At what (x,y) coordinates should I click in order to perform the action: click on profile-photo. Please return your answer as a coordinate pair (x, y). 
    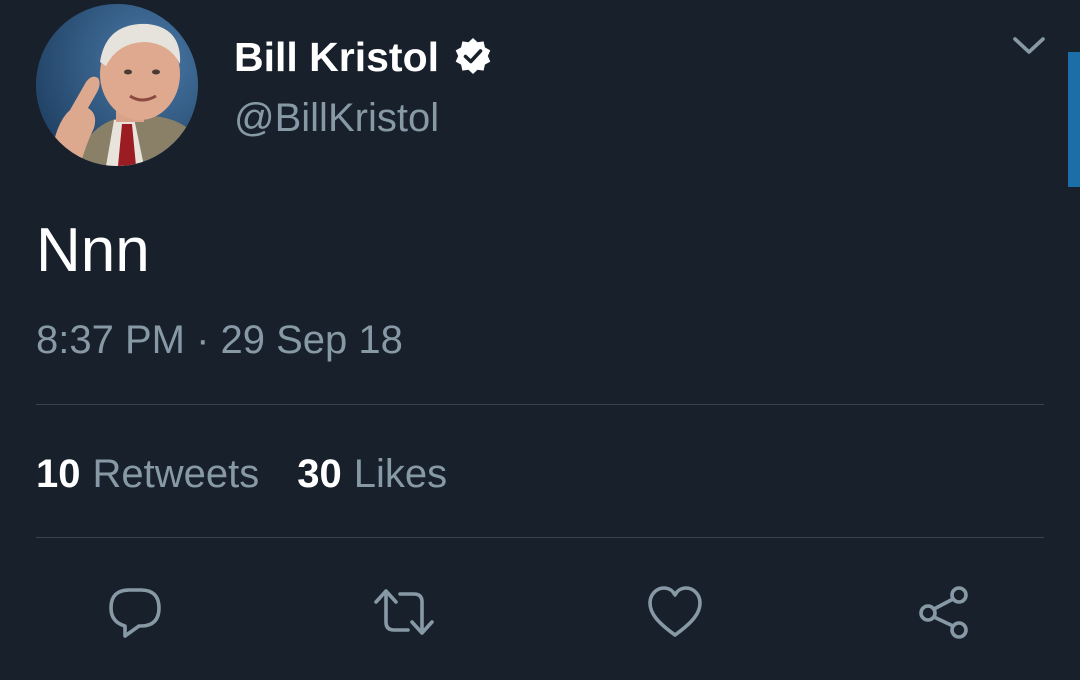
    Looking at the image, I should click on (117, 85).